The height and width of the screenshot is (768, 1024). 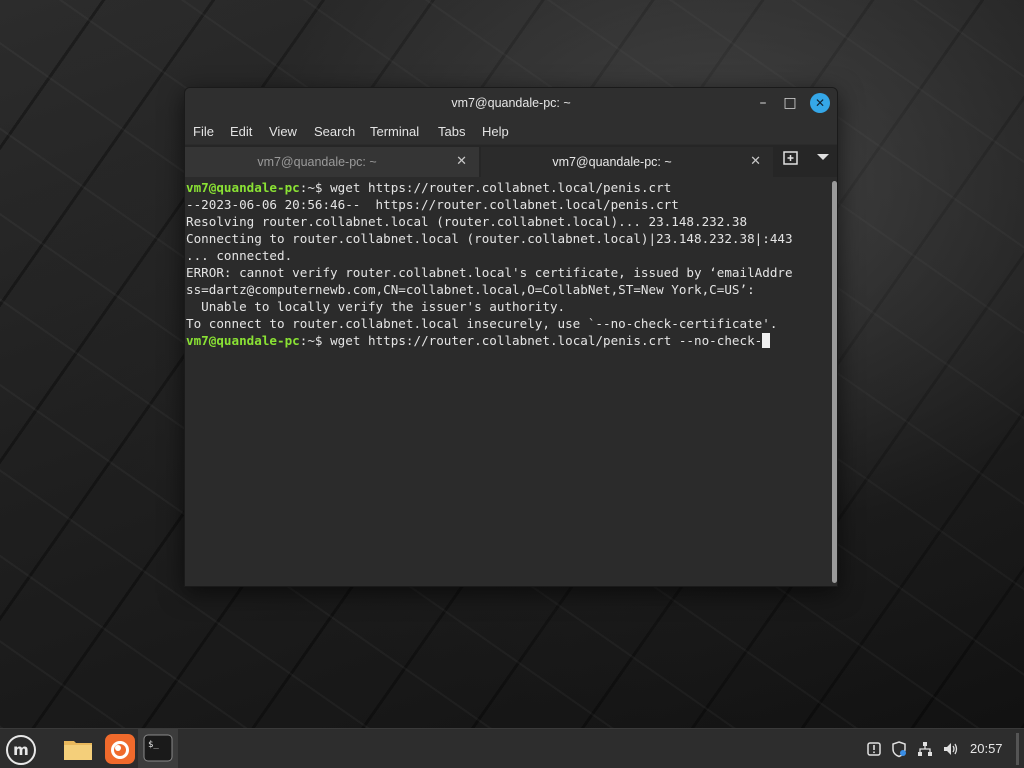 I want to click on text-cursor, so click(x=766, y=340).